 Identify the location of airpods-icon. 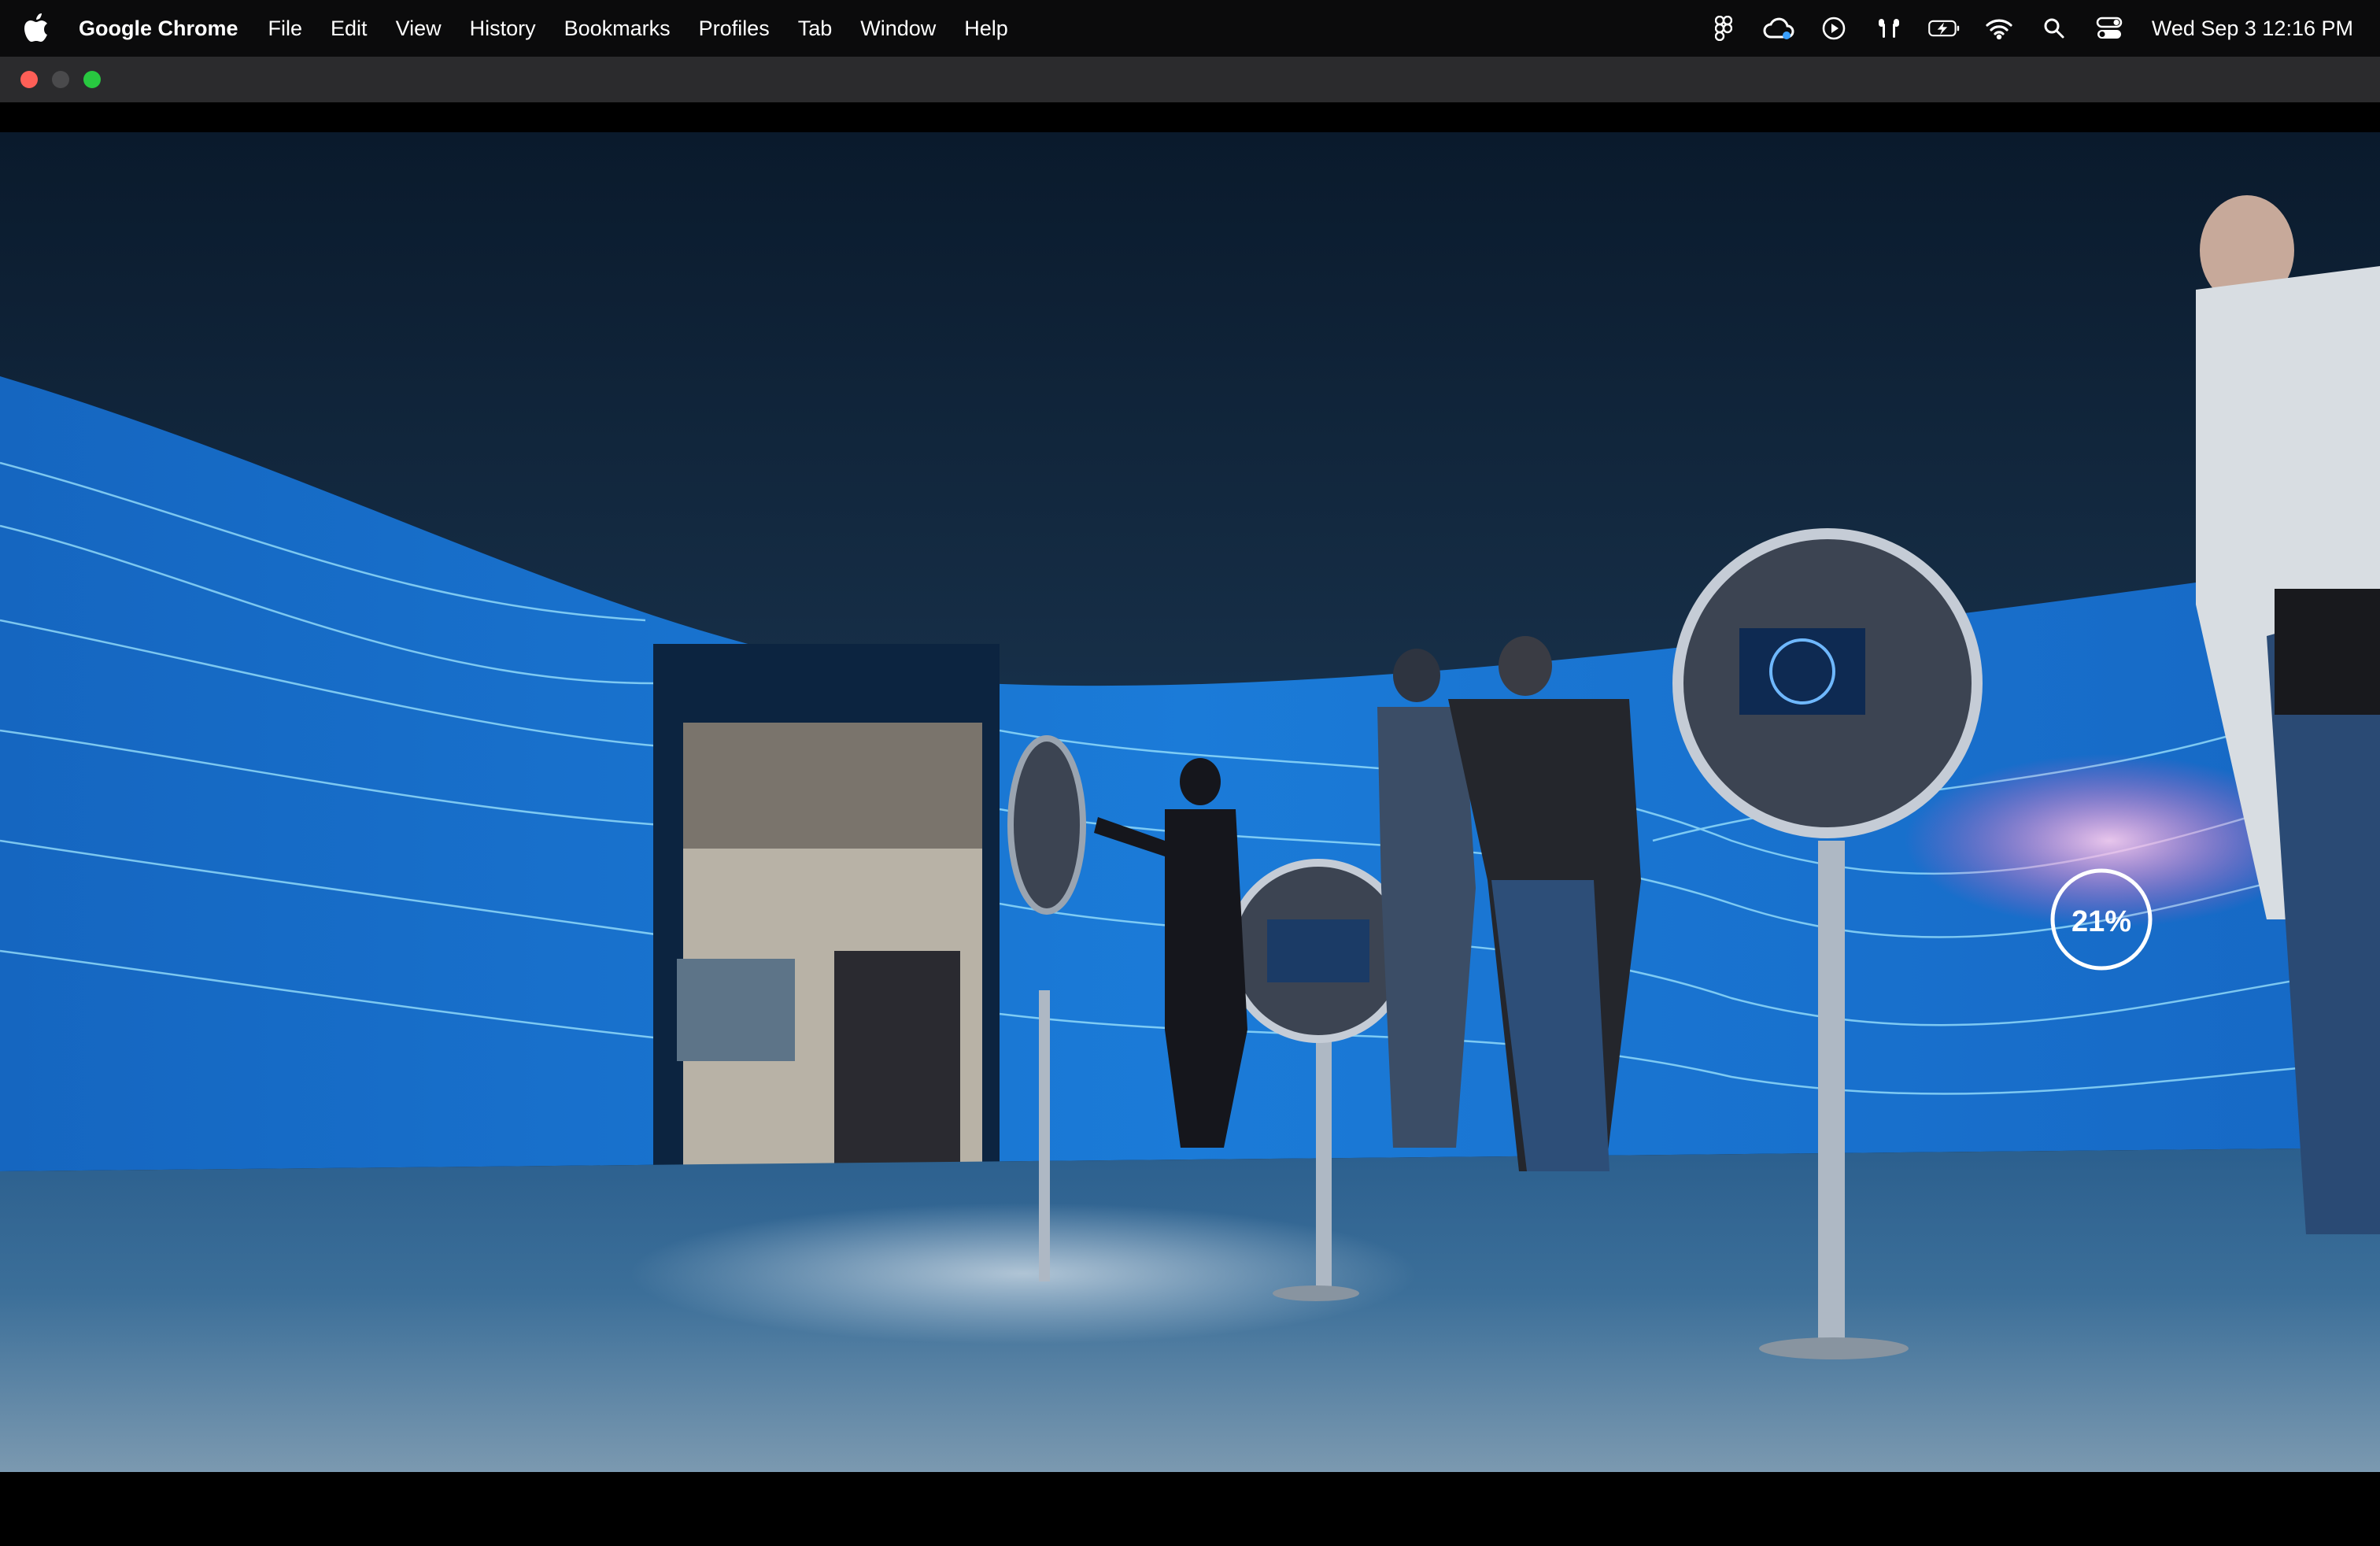
(1889, 28).